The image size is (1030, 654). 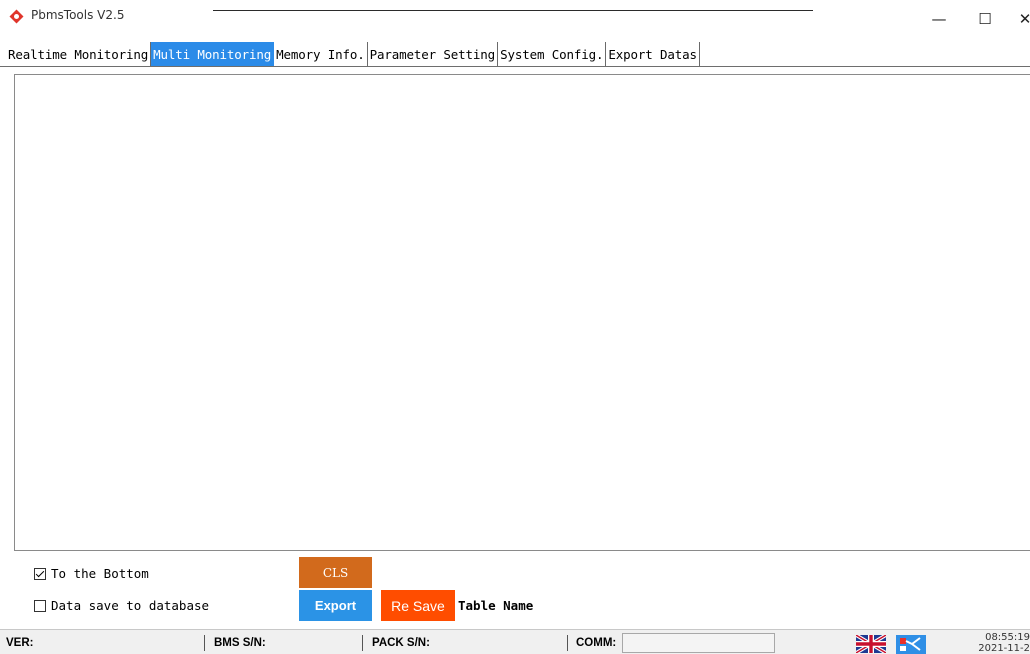 I want to click on ver-label: VER:, so click(x=20, y=643).